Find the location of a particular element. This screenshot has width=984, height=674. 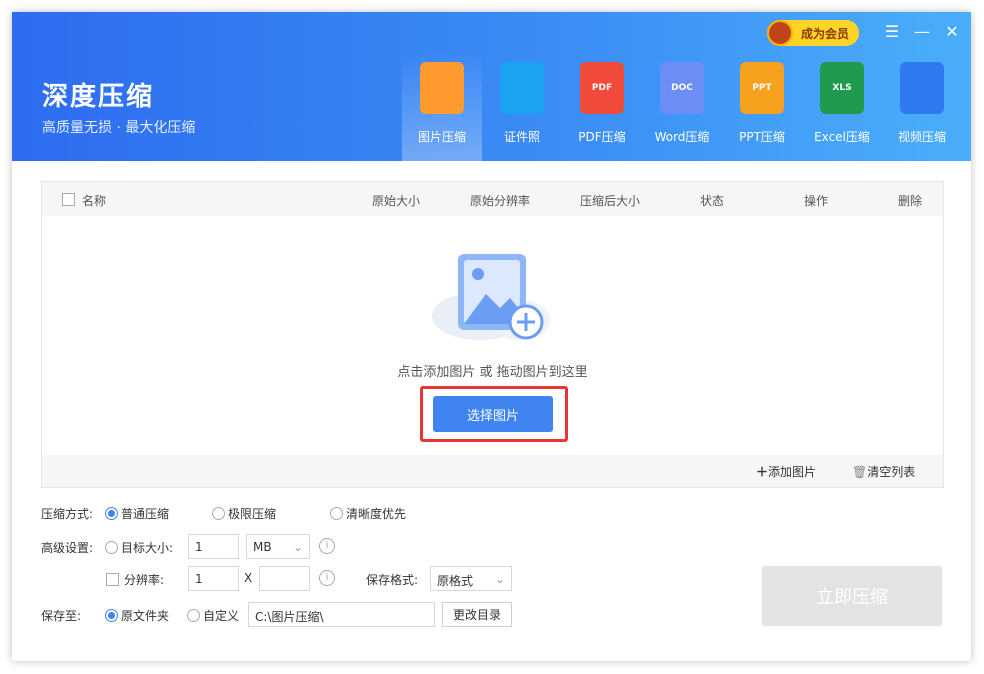

res-x-label: X is located at coordinates (248, 578).